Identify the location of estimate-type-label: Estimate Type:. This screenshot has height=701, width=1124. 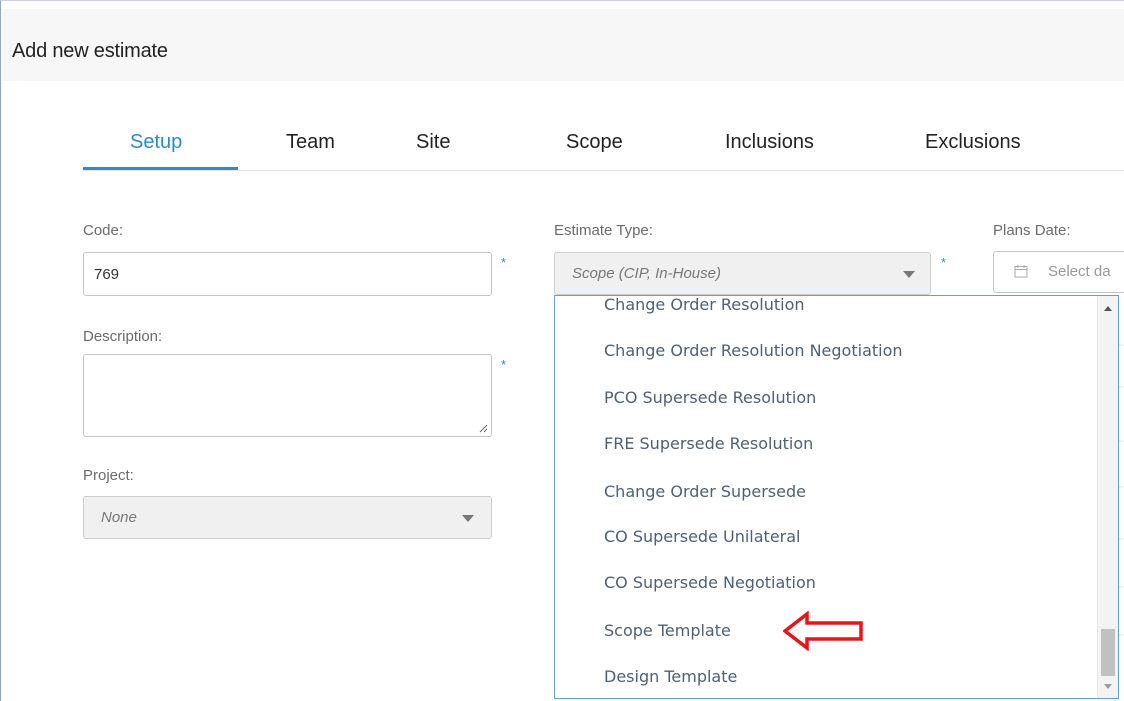
(603, 230).